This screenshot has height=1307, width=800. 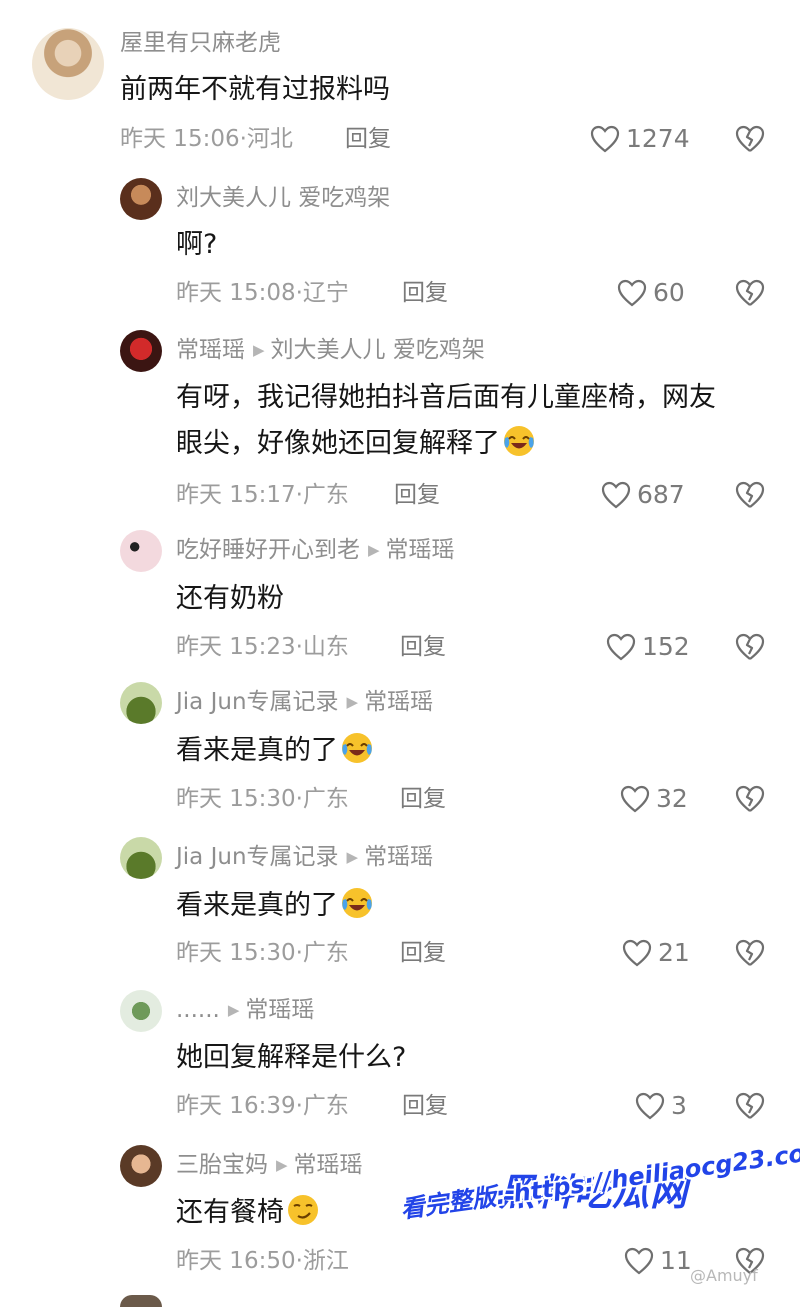 I want to click on comment-meta: 昨天 16:50·浙江, so click(x=262, y=1261).